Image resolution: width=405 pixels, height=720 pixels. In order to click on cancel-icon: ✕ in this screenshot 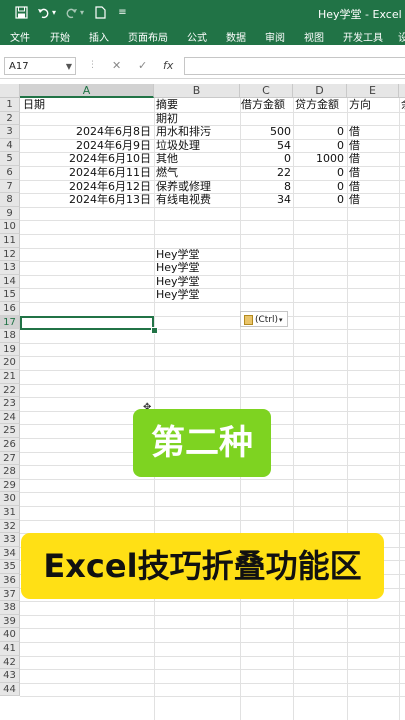, I will do `click(116, 65)`.